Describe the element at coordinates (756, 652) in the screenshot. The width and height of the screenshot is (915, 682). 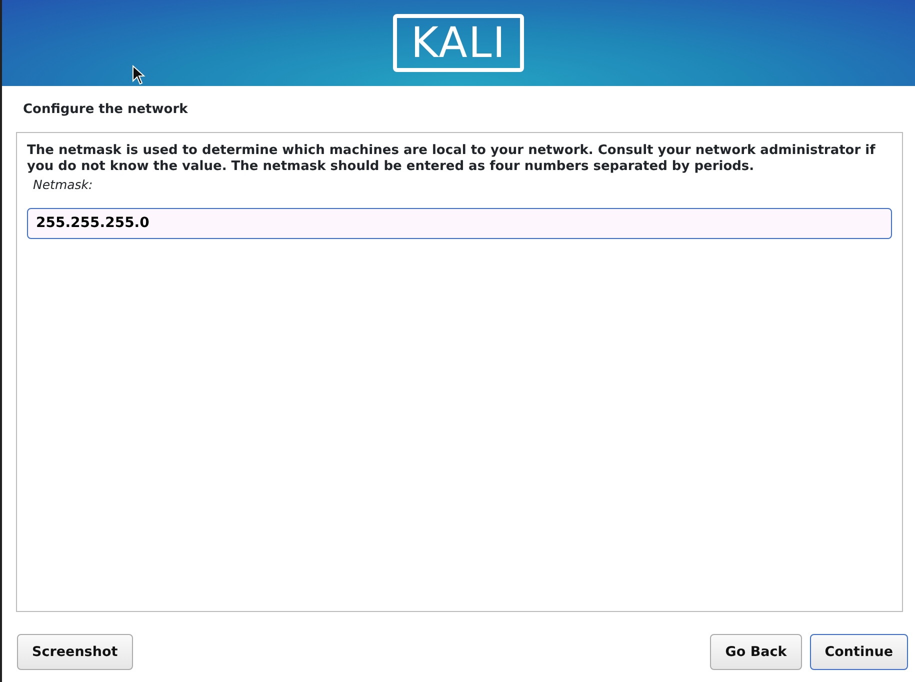
I see `back-button: Go Back` at that location.